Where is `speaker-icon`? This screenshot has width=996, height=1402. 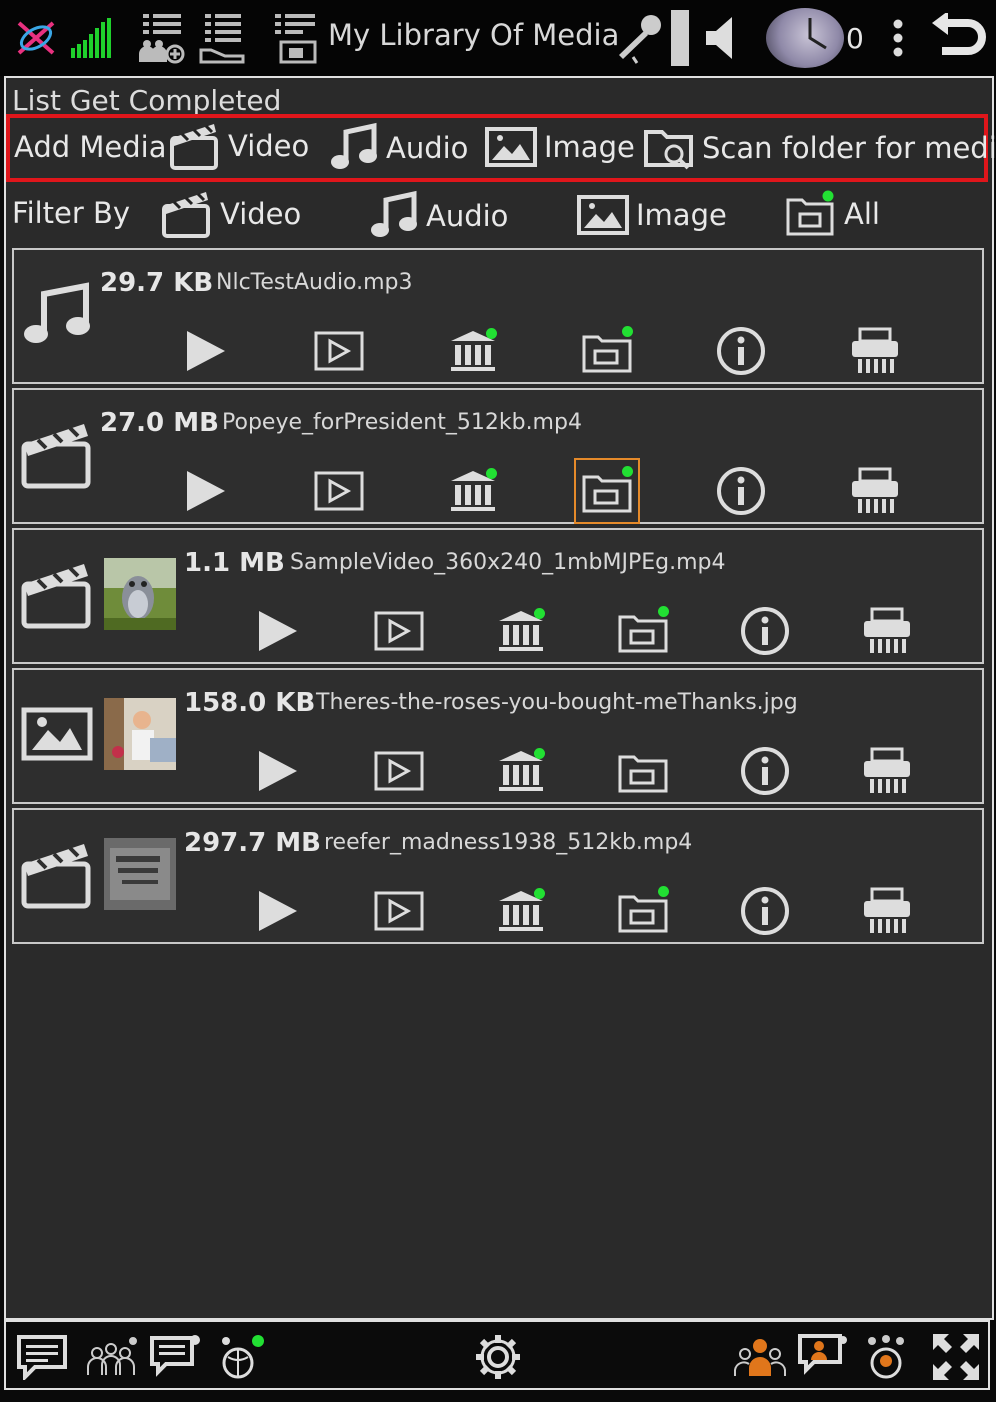
speaker-icon is located at coordinates (720, 38).